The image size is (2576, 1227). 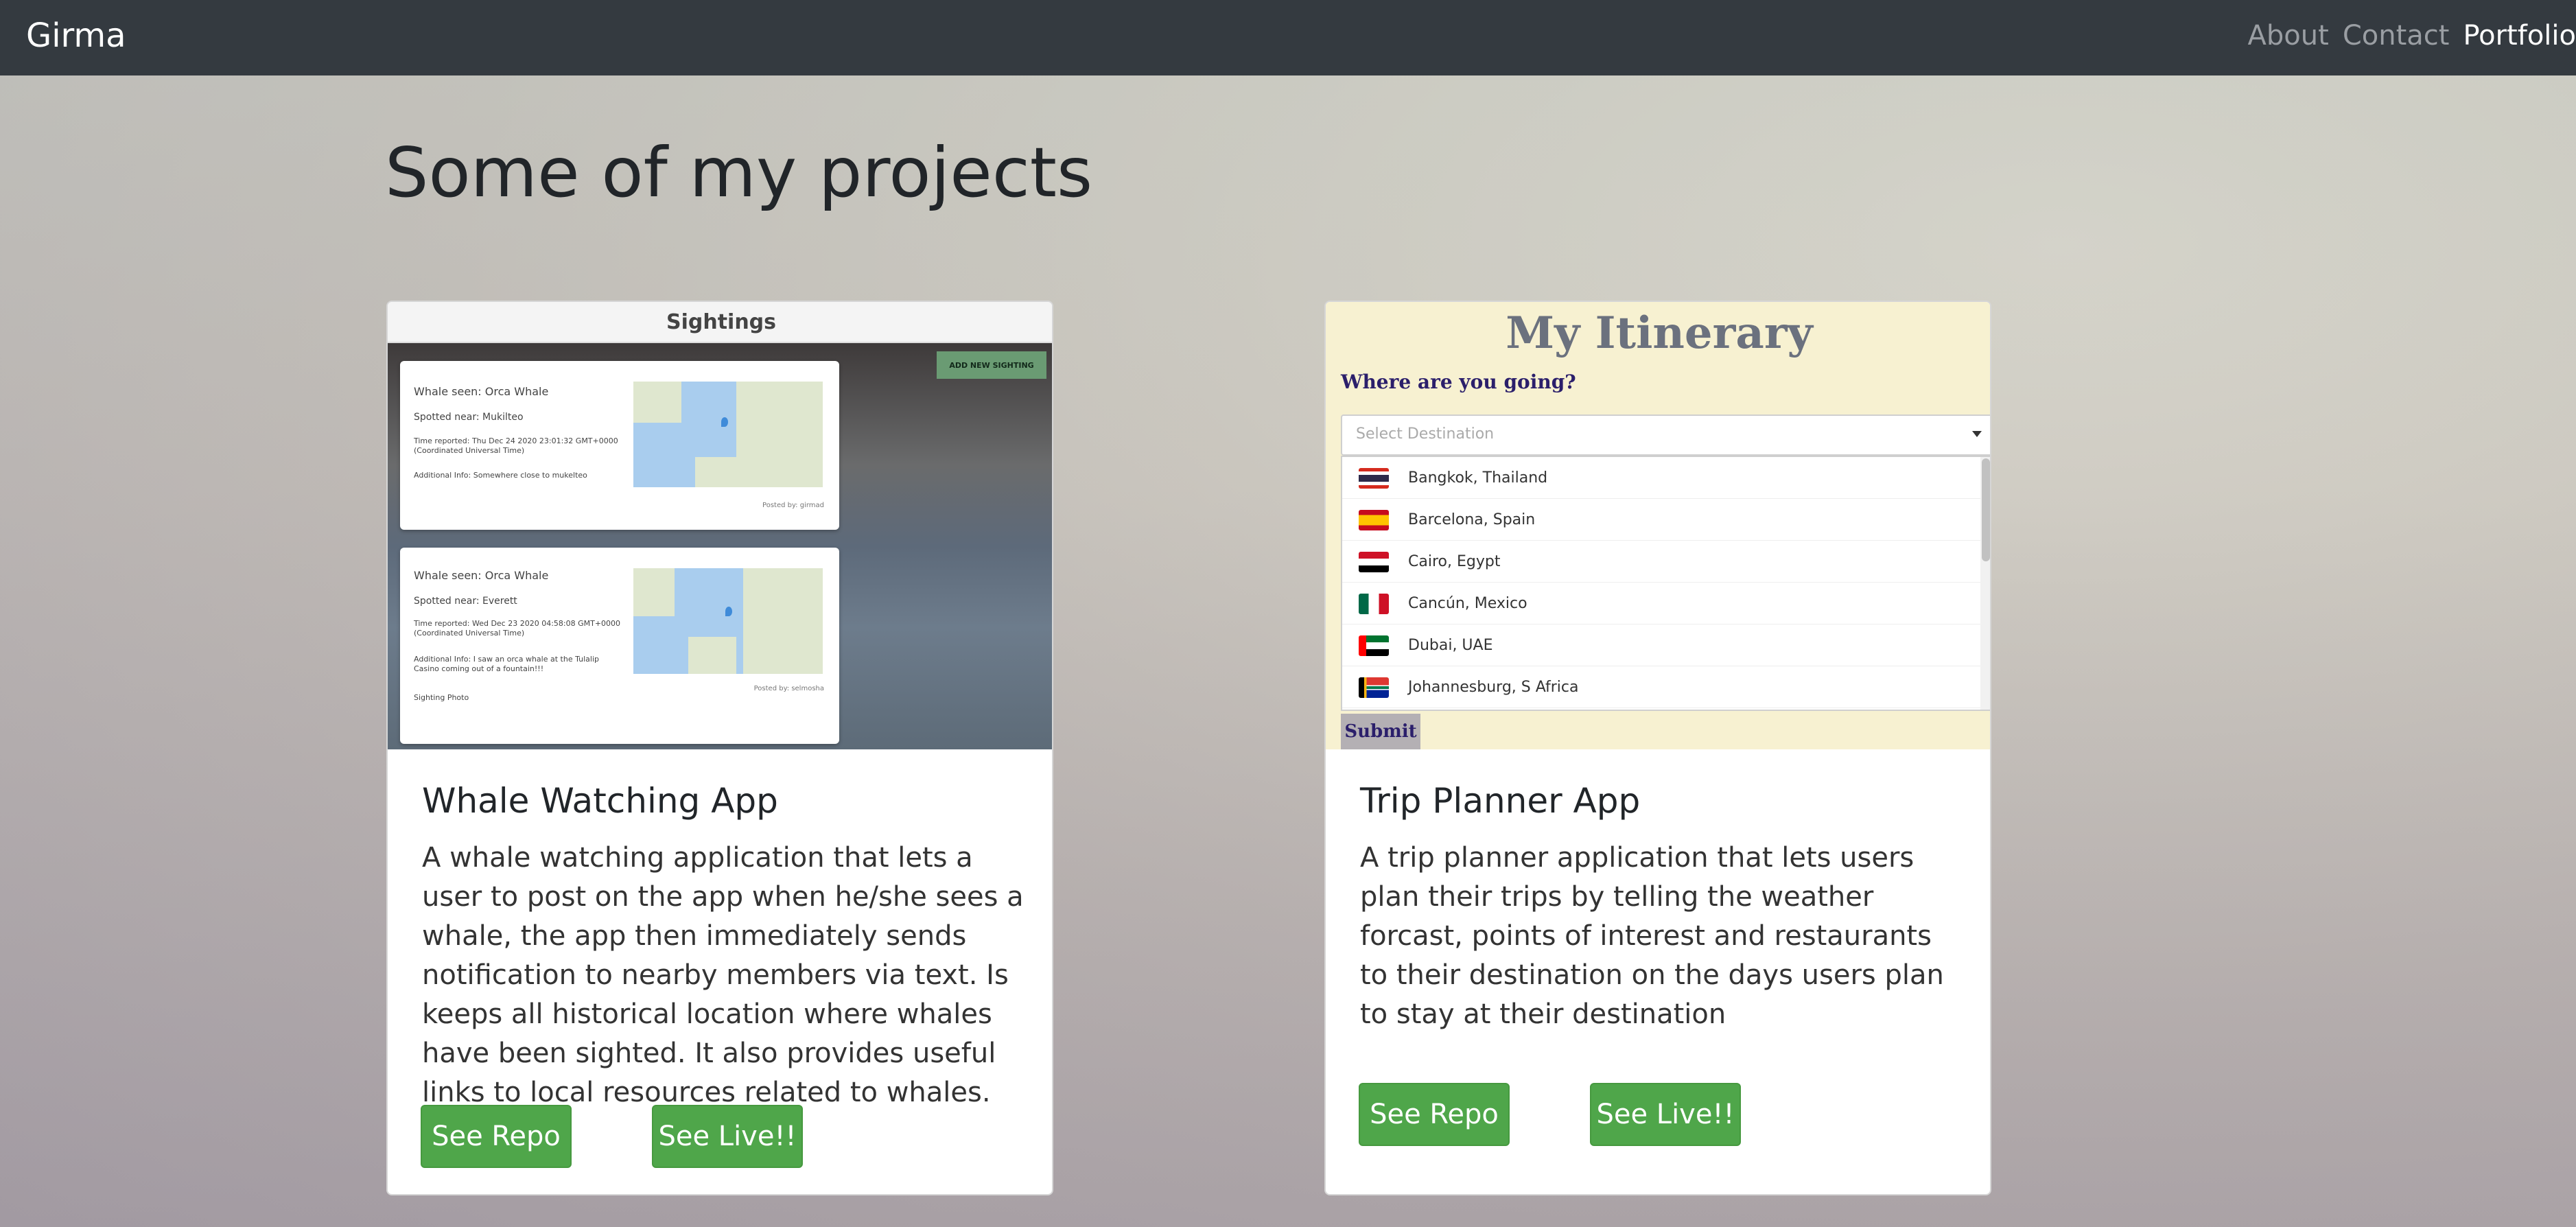 I want to click on dropdown-scrollbar, so click(x=1985, y=584).